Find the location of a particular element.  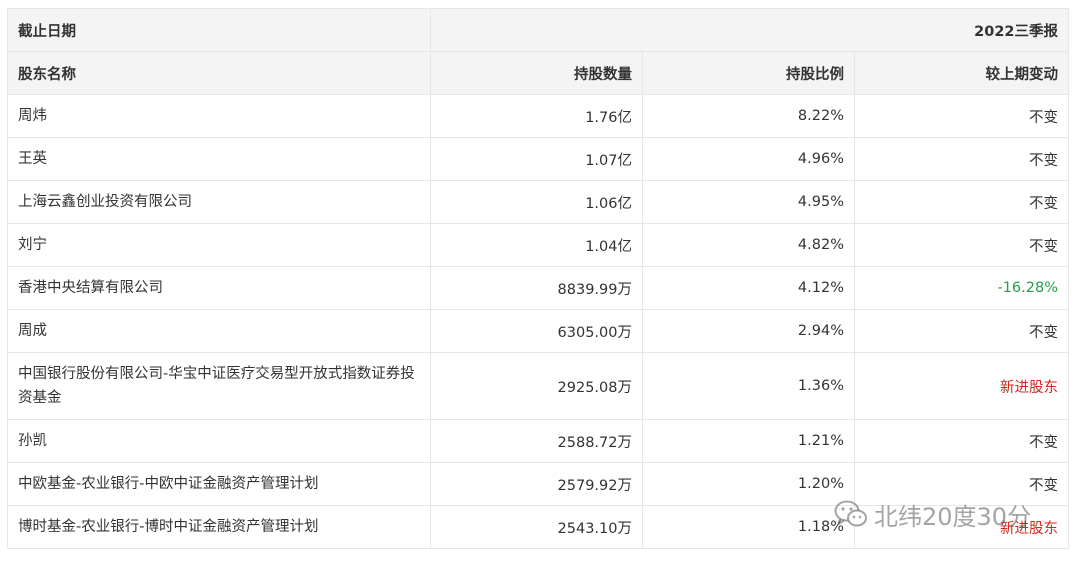

holder-shares: 2925.08万 is located at coordinates (536, 386).